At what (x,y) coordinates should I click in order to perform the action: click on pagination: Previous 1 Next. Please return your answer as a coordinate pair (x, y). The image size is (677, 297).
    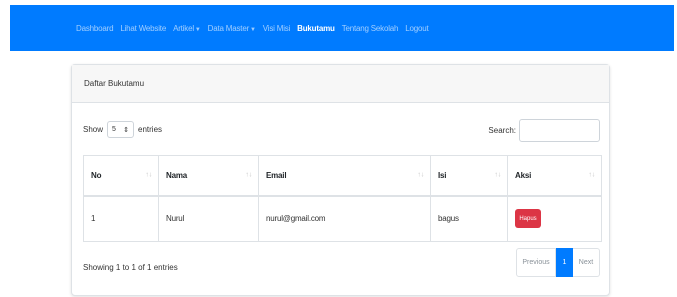
    Looking at the image, I should click on (558, 262).